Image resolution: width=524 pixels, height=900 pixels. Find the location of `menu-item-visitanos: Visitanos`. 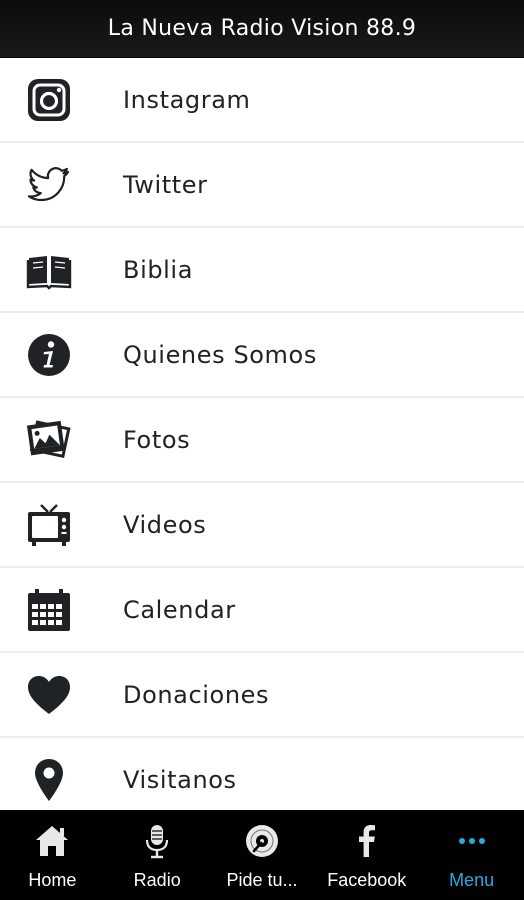

menu-item-visitanos: Visitanos is located at coordinates (262, 774).